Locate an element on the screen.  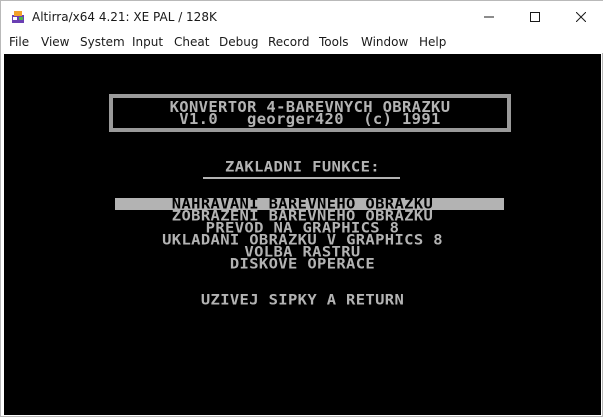
menu-cheat: Cheat is located at coordinates (191, 42).